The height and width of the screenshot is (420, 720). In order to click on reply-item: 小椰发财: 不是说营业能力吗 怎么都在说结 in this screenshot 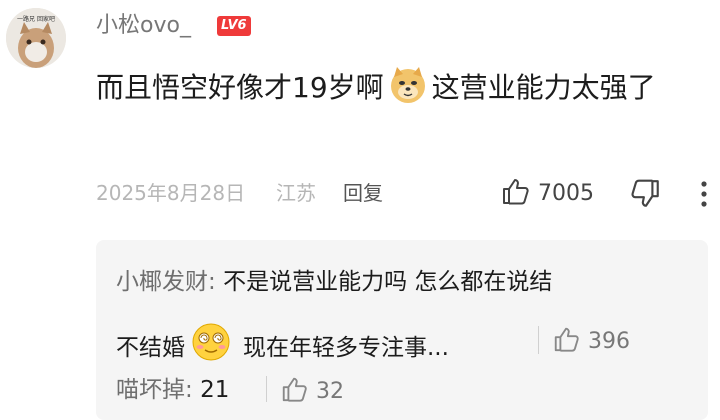, I will do `click(334, 282)`.